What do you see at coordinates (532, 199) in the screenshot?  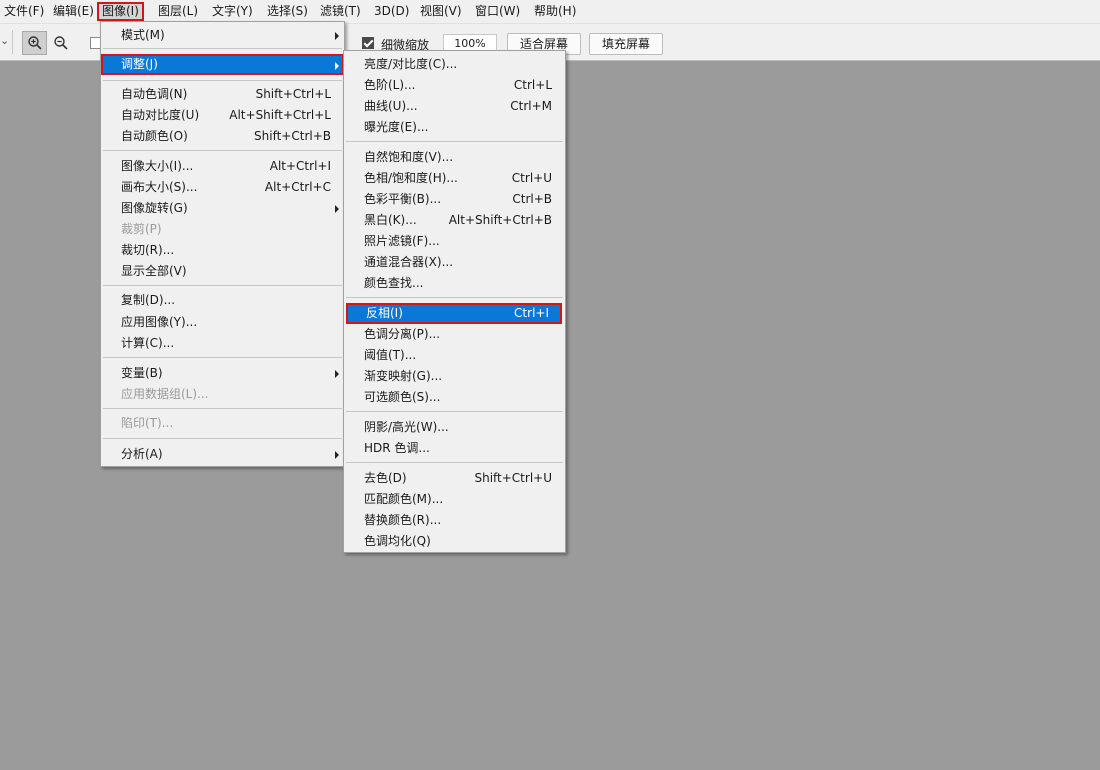 I see `menu-item-shortcut: Ctrl+B` at bounding box center [532, 199].